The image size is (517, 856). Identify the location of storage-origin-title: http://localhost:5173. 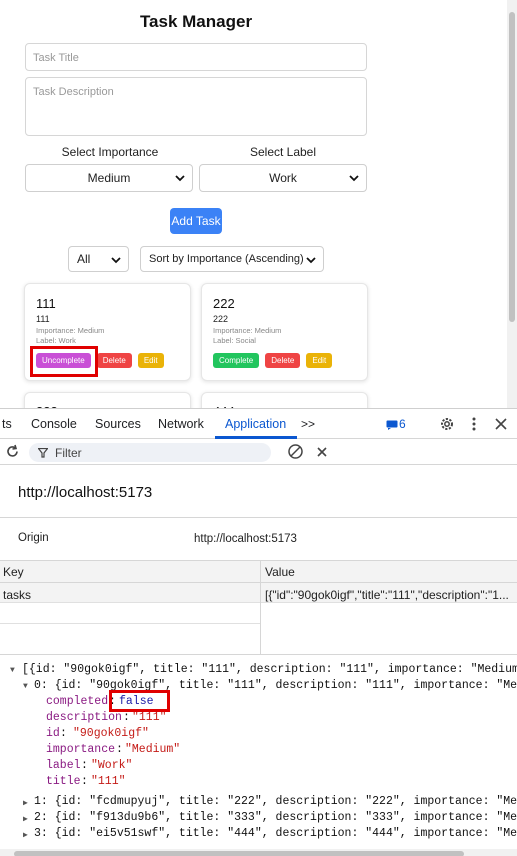
(85, 492).